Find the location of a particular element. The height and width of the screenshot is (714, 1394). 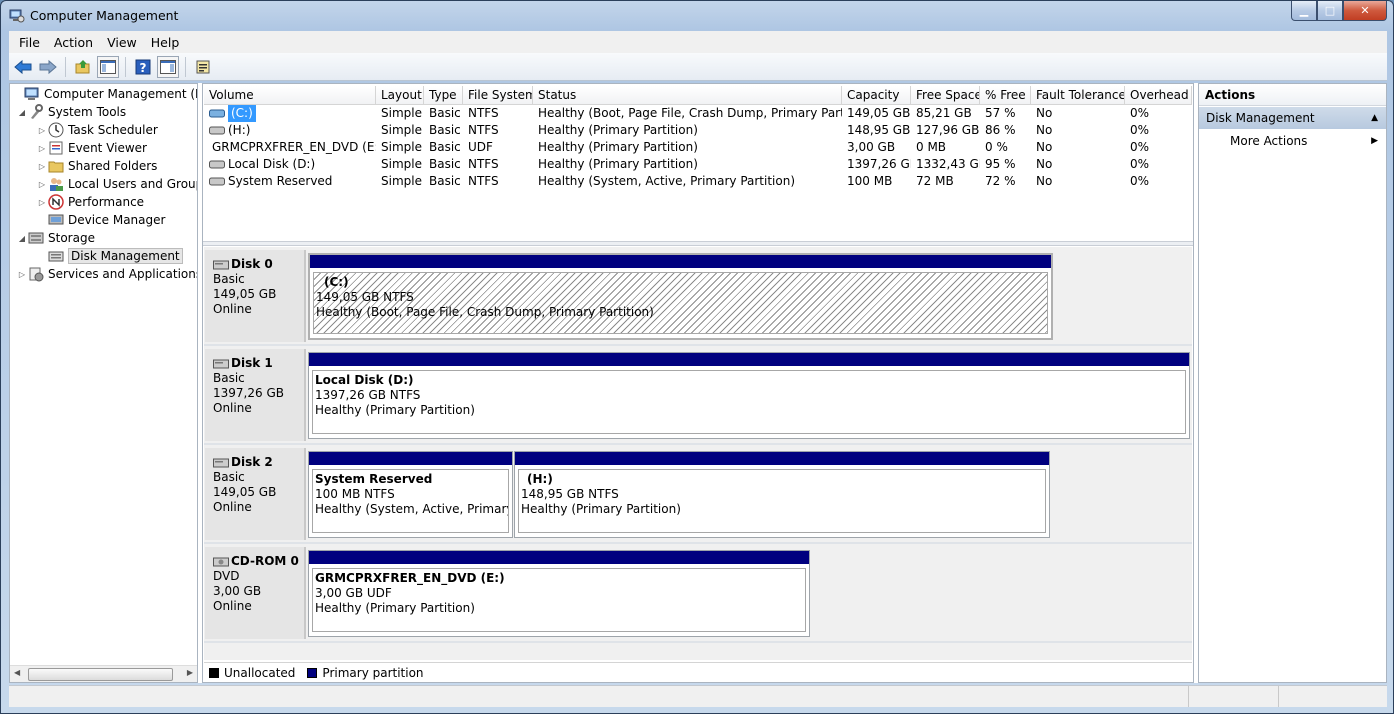

toolbar-separator is located at coordinates (125, 66).